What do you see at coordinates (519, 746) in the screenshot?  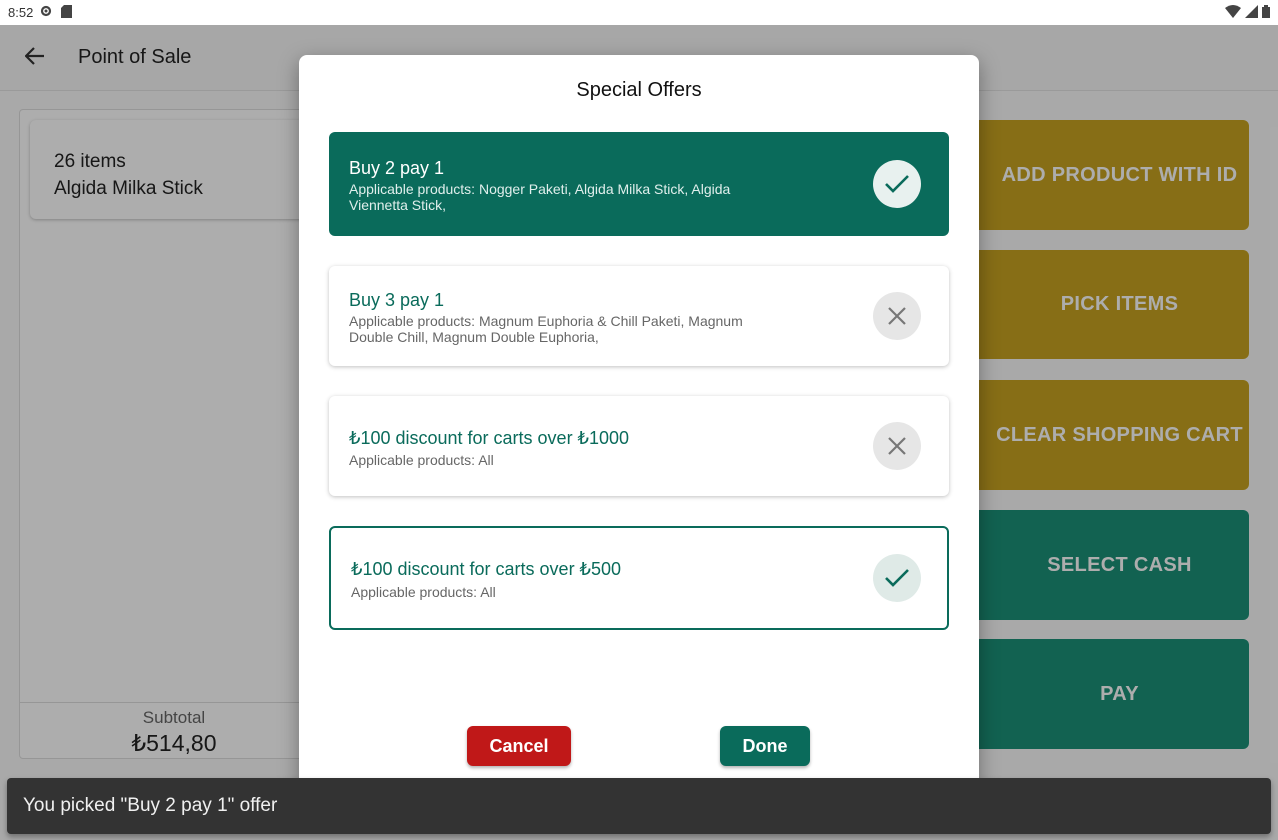 I see `cancel-button: Cancel` at bounding box center [519, 746].